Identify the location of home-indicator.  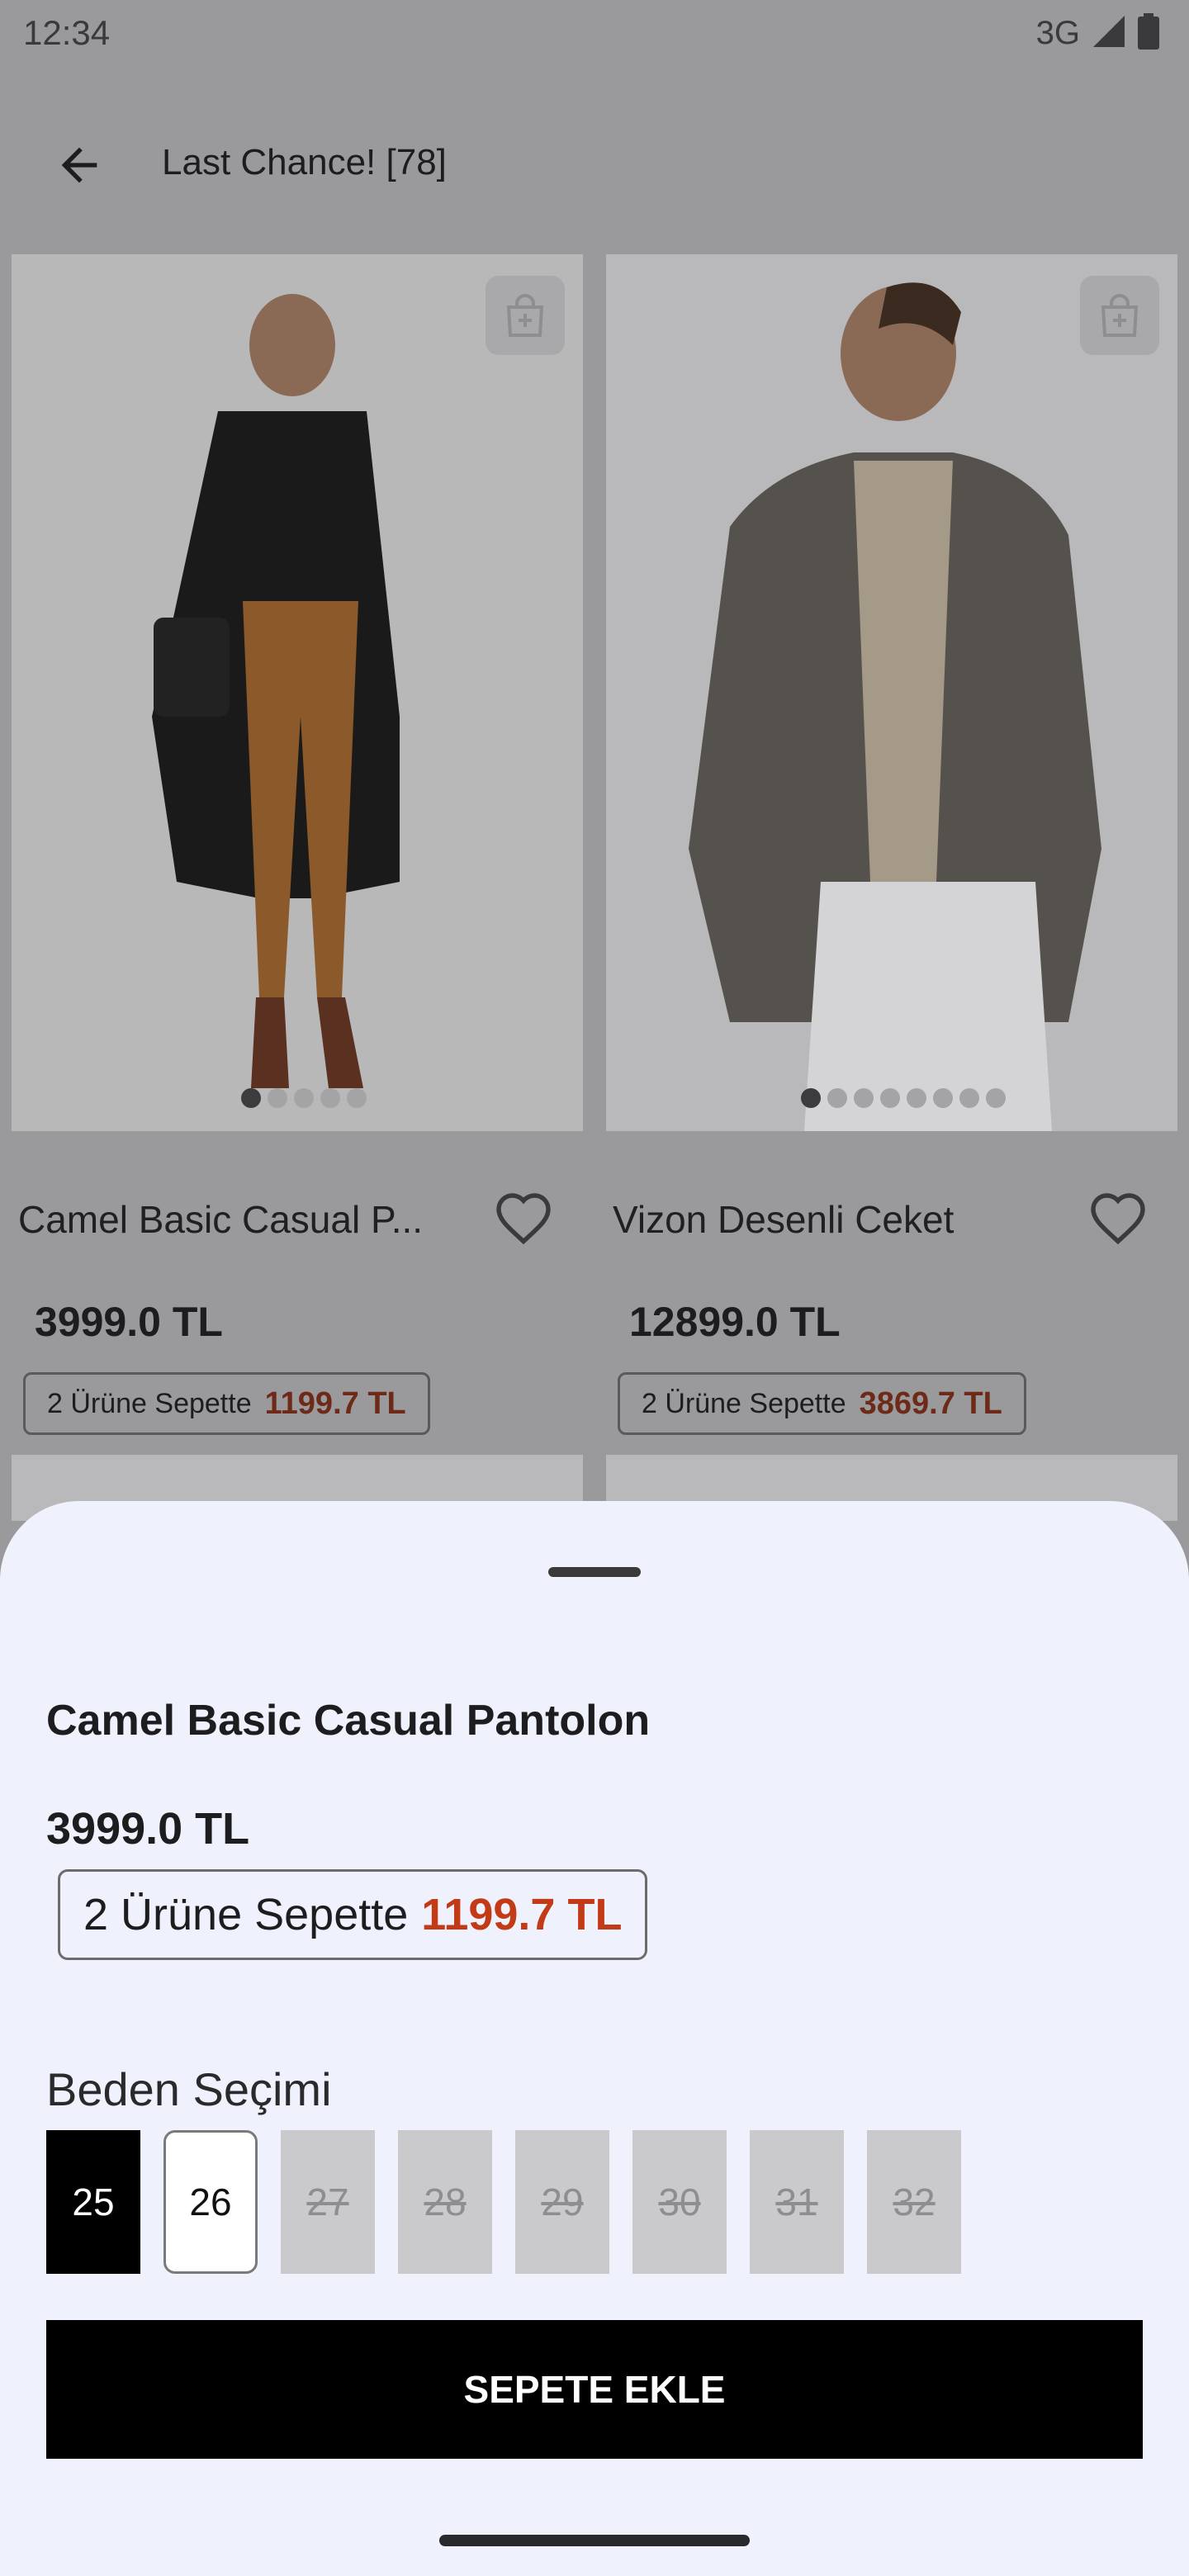
(594, 2540).